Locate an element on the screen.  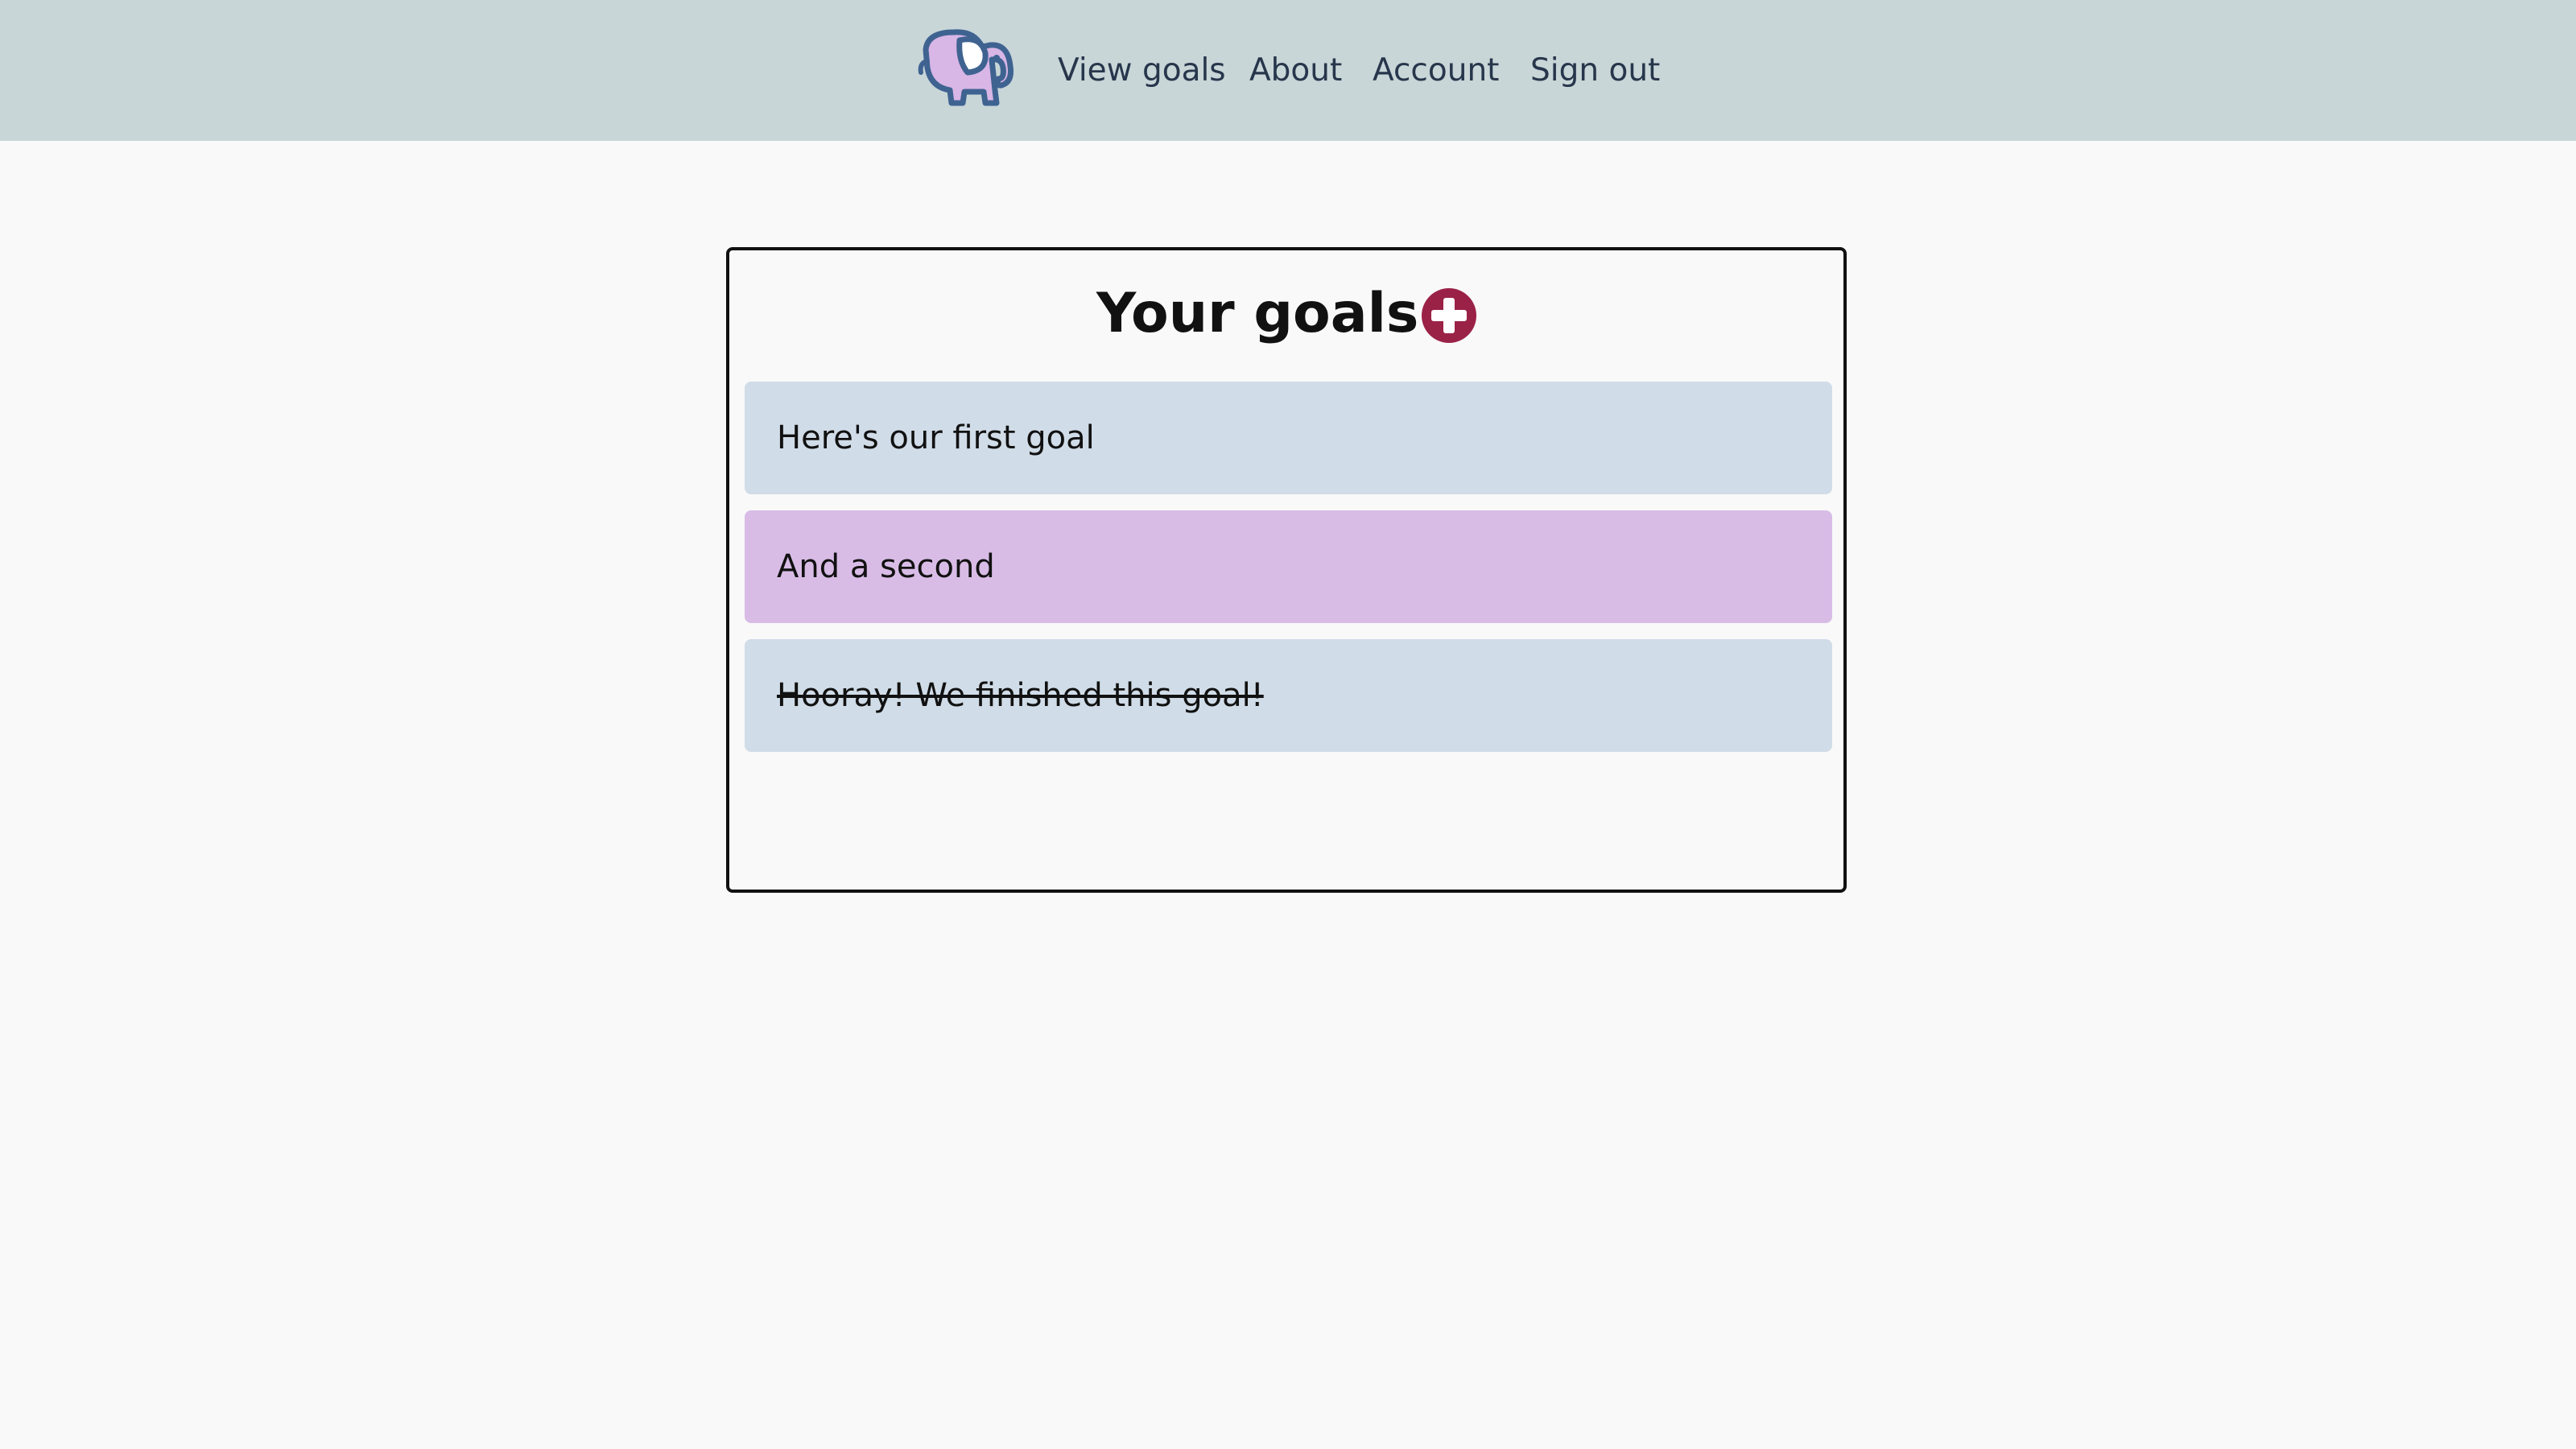
elephant-icon is located at coordinates (970, 70).